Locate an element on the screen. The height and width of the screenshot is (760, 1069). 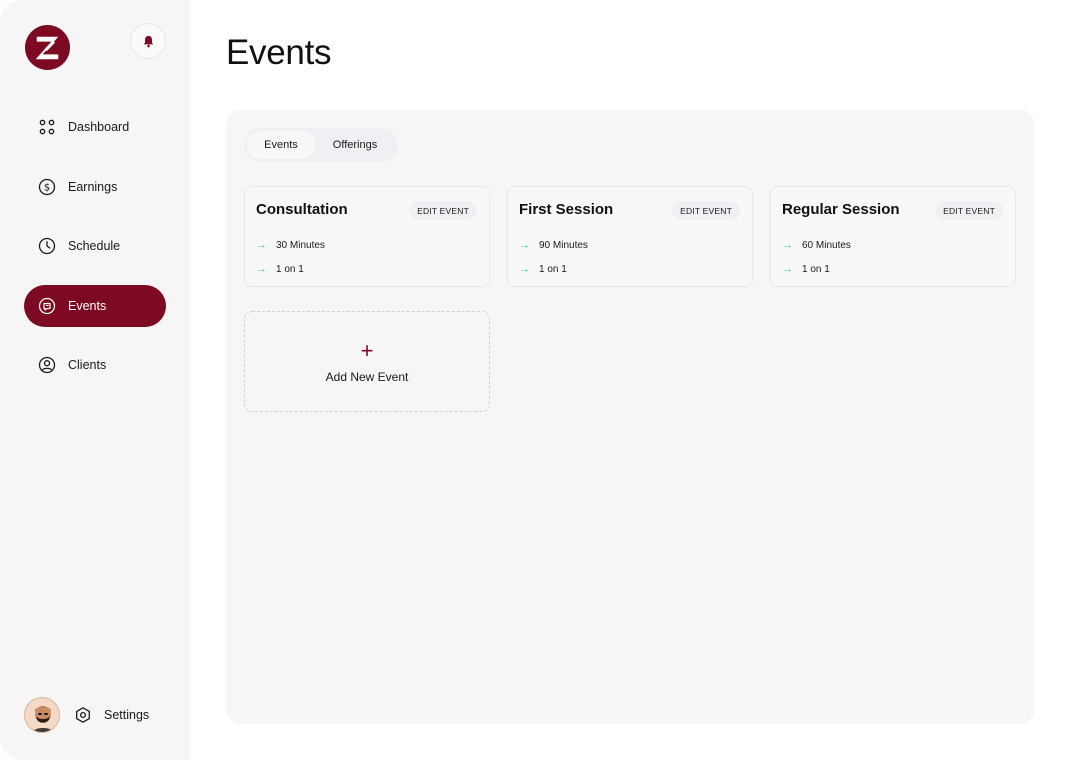
settings-button: Settings is located at coordinates (111, 715).